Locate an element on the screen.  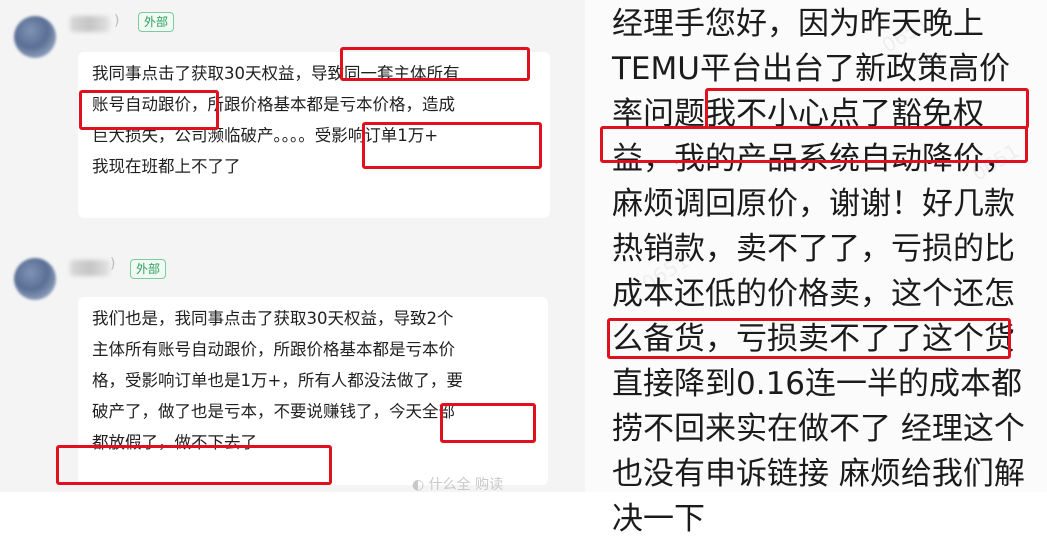
footer-fragment: ◐ 什么全 购读 is located at coordinates (458, 485).